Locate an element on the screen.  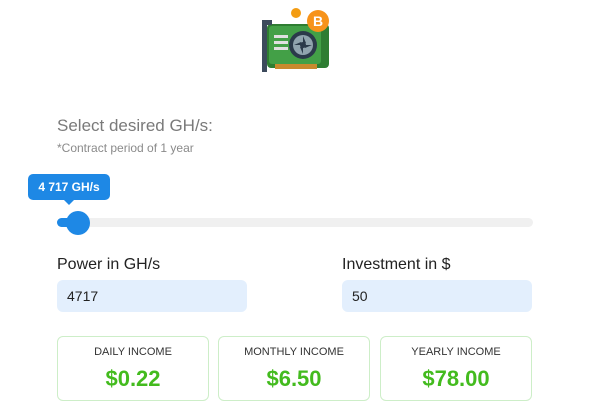
monthly-income-card: MONTHLY INCOME $6.50 is located at coordinates (294, 368).